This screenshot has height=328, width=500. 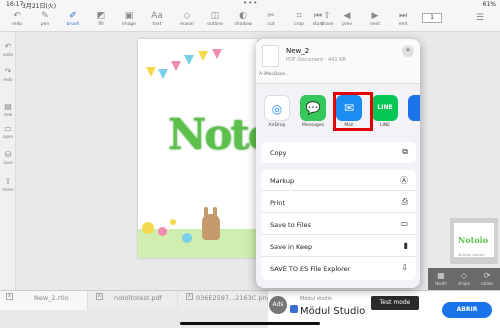 I want to click on share-app-messages: 💬 Messages, so click(x=313, y=111).